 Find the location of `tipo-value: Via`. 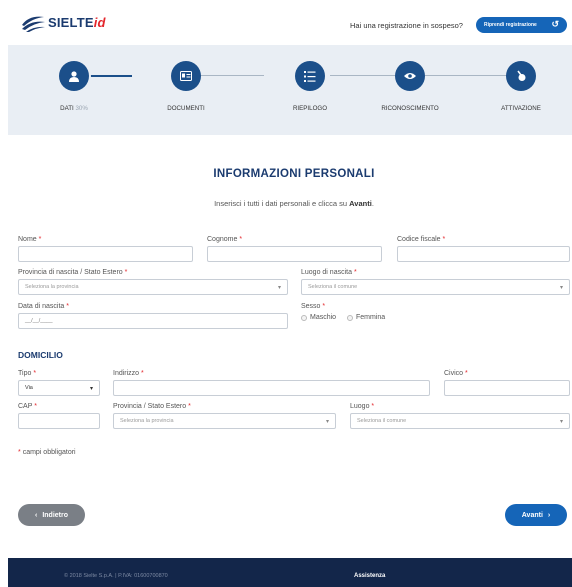

tipo-value: Via is located at coordinates (29, 388).